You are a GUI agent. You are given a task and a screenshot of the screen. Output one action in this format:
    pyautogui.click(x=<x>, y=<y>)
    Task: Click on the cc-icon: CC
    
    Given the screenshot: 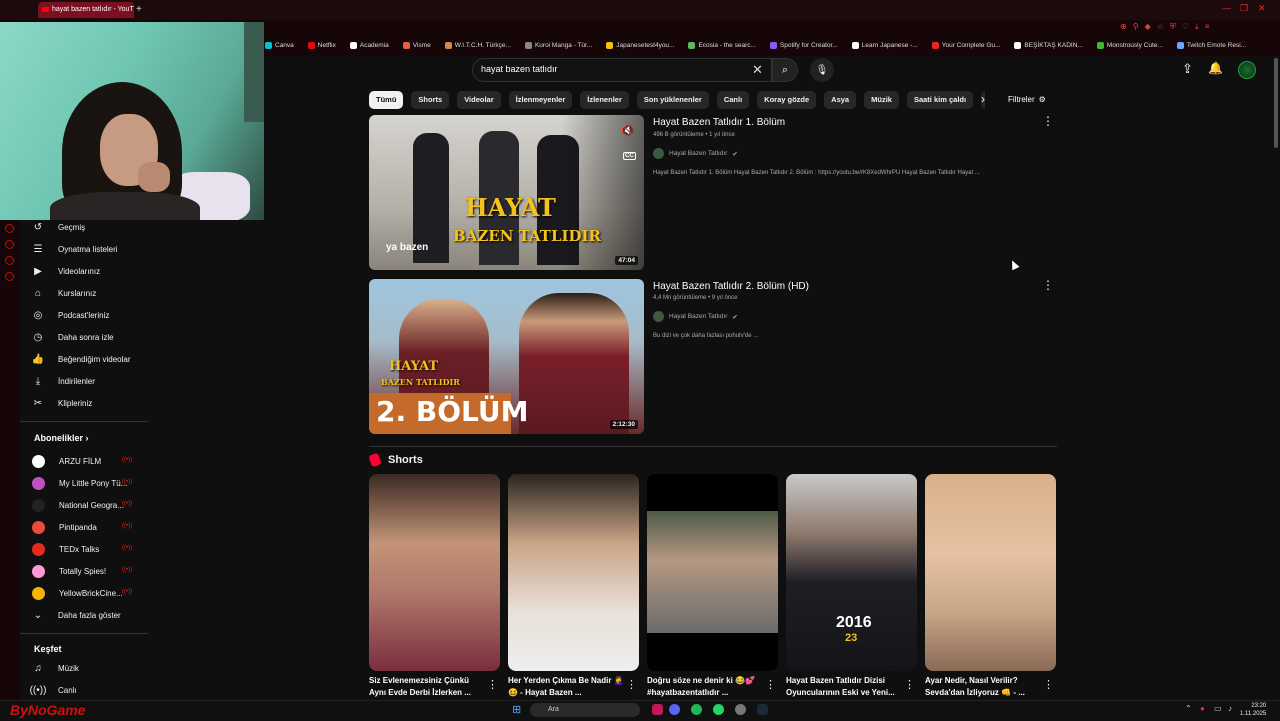 What is the action you would take?
    pyautogui.click(x=629, y=156)
    